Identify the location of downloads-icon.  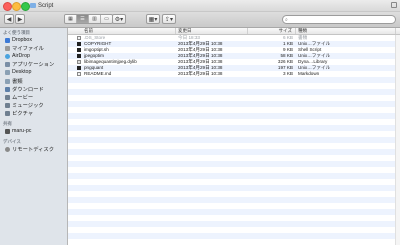
(7, 89).